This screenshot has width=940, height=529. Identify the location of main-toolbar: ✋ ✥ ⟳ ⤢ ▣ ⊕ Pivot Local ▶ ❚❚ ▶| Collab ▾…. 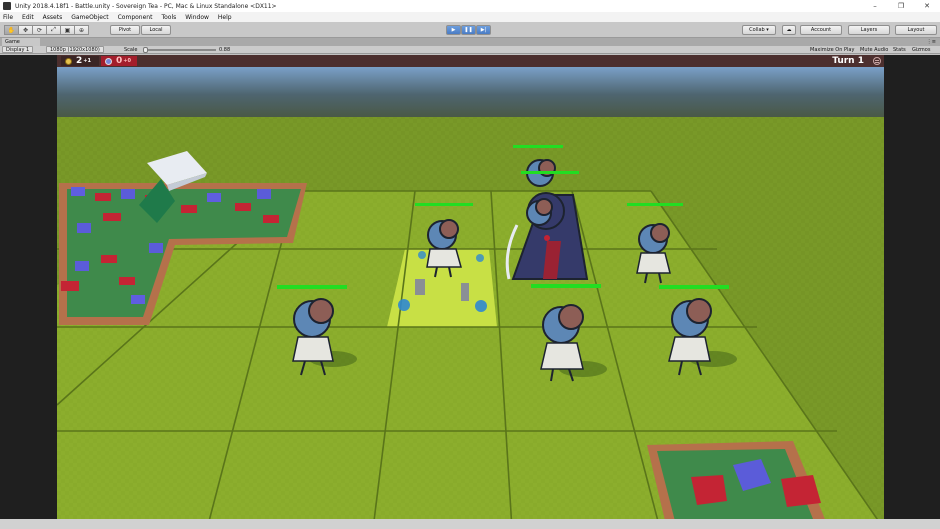
(470, 30).